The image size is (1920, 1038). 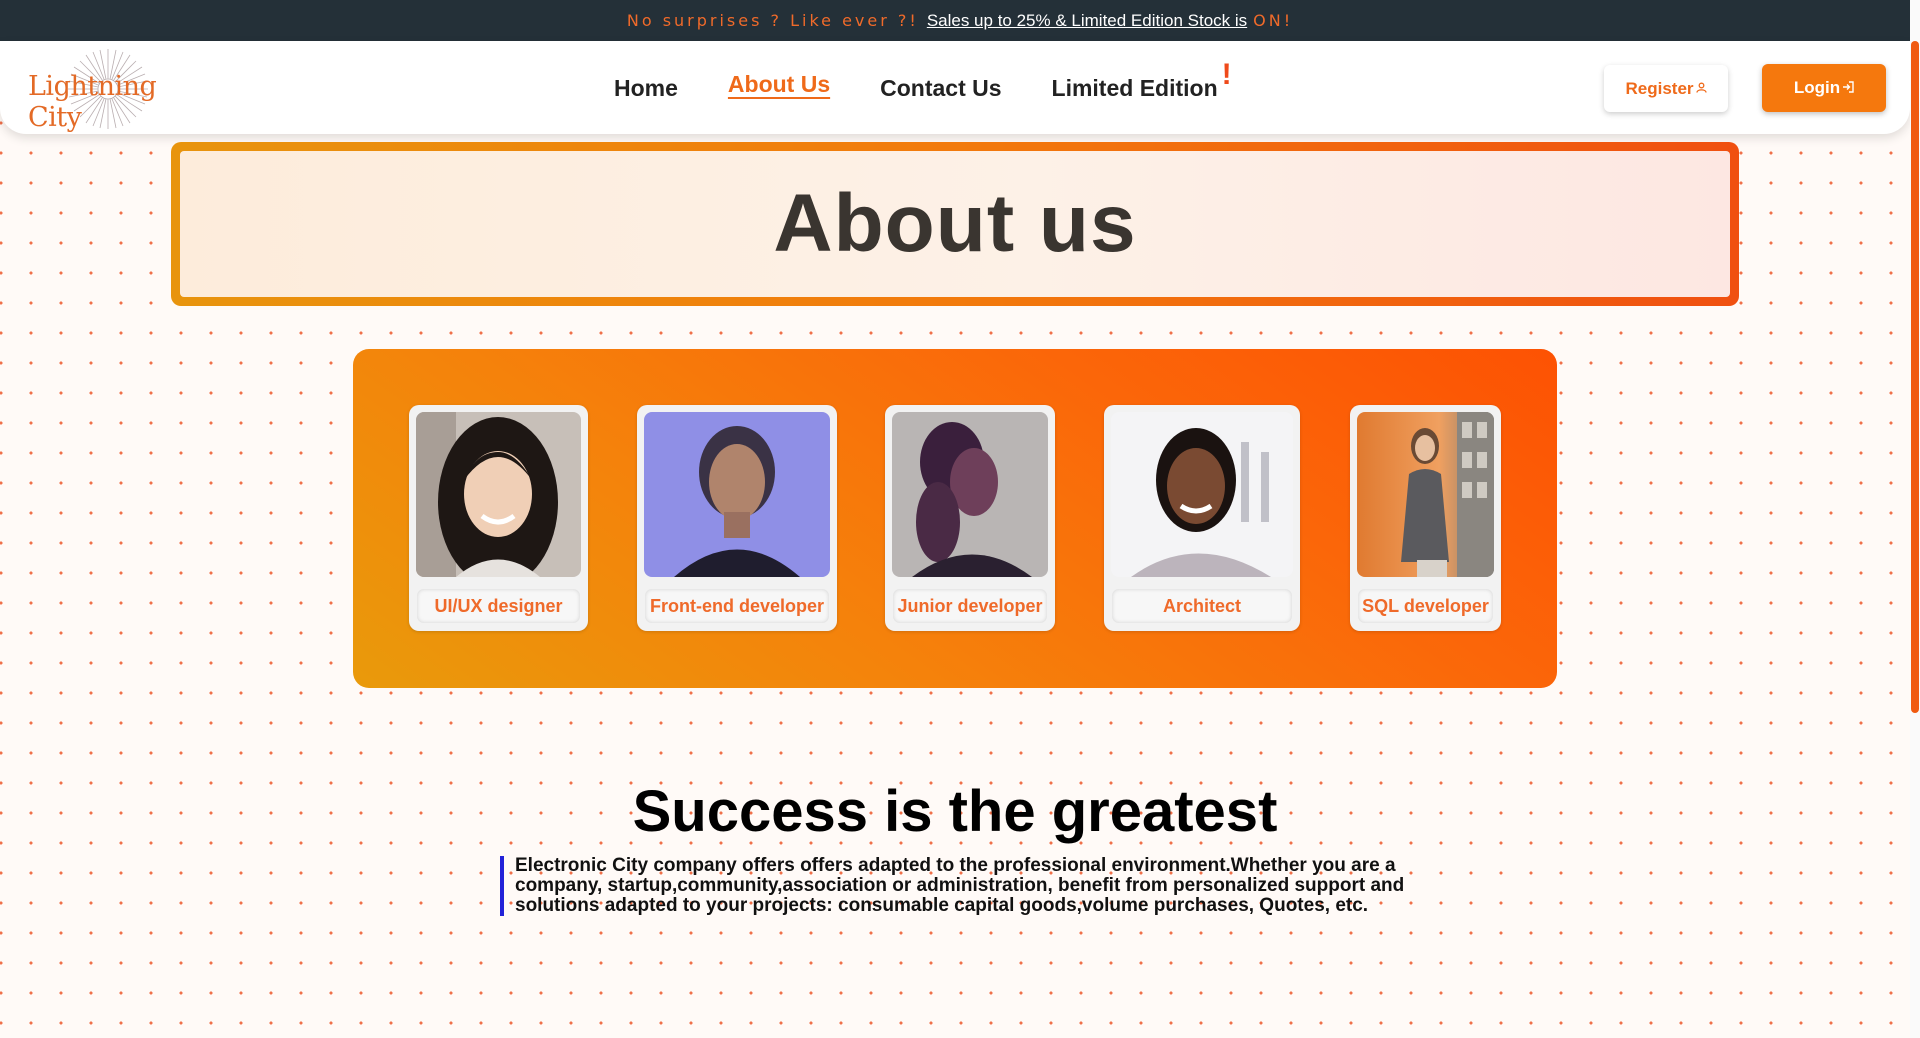 I want to click on login-button: Login, so click(x=1824, y=88).